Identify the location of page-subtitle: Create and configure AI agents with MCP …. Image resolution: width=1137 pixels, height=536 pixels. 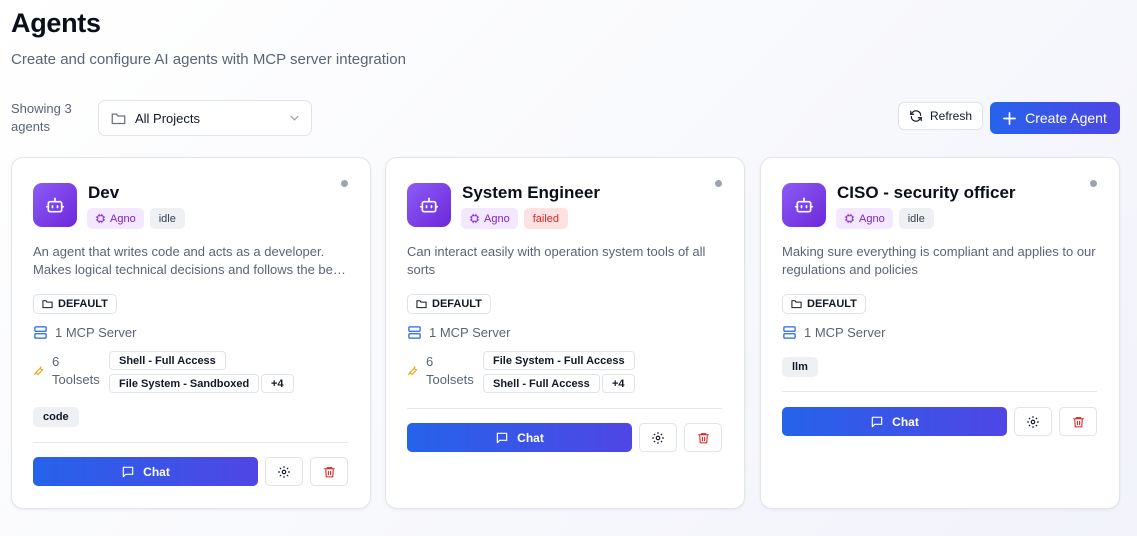
(208, 59).